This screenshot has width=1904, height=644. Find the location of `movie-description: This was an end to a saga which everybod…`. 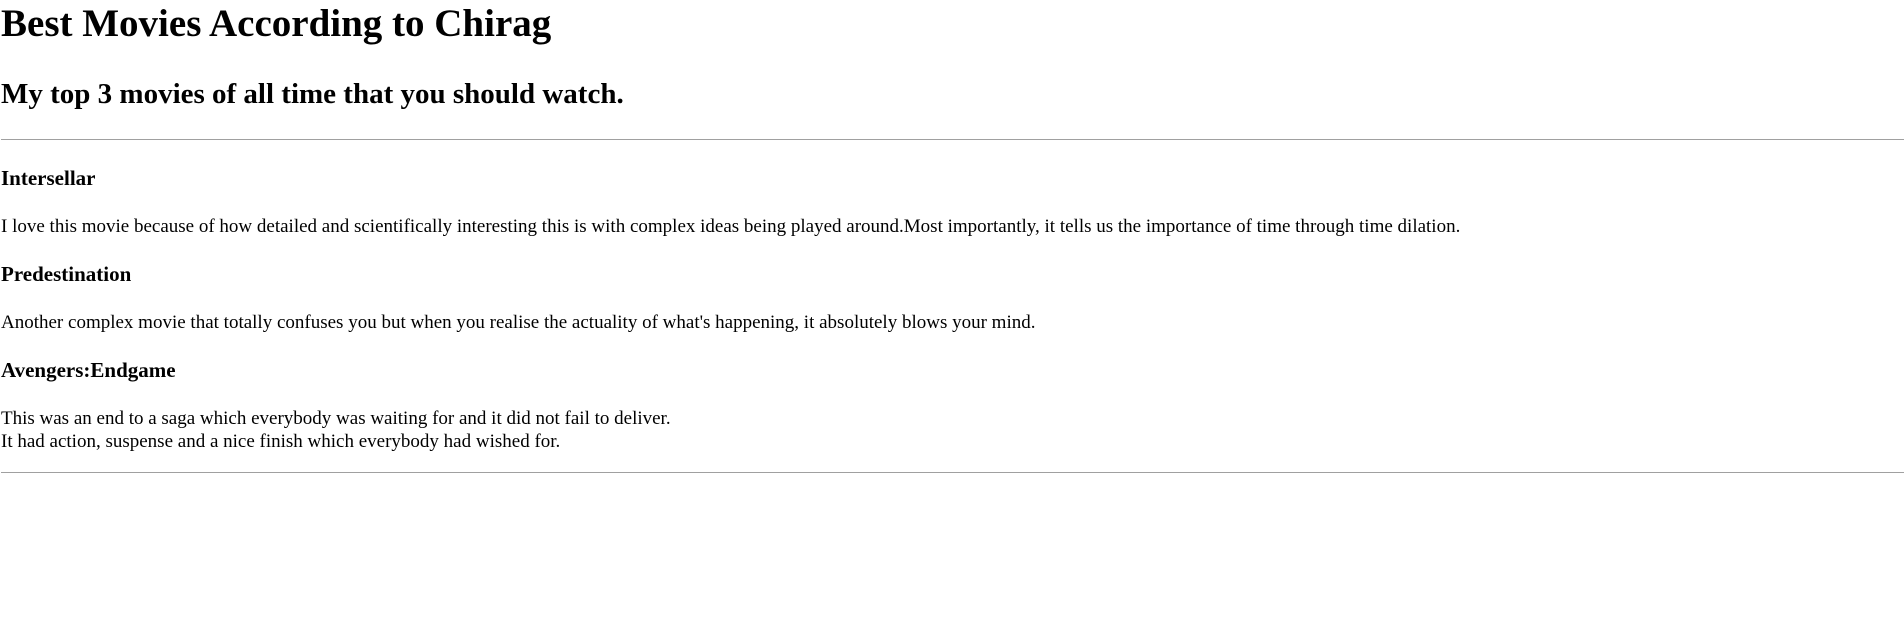

movie-description: This was an end to a saga which everybod… is located at coordinates (952, 430).